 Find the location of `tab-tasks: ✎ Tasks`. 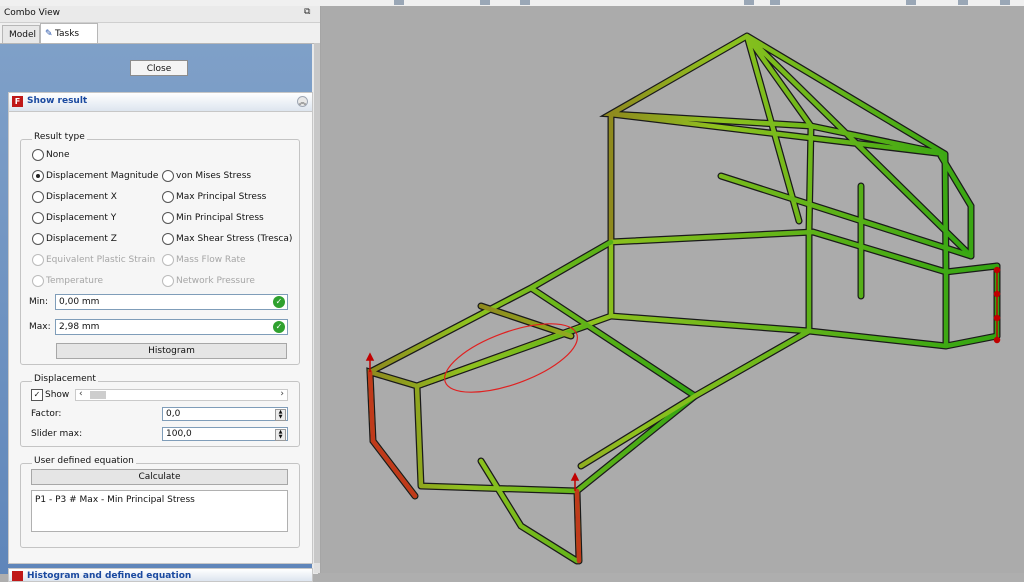

tab-tasks: ✎ Tasks is located at coordinates (69, 33).